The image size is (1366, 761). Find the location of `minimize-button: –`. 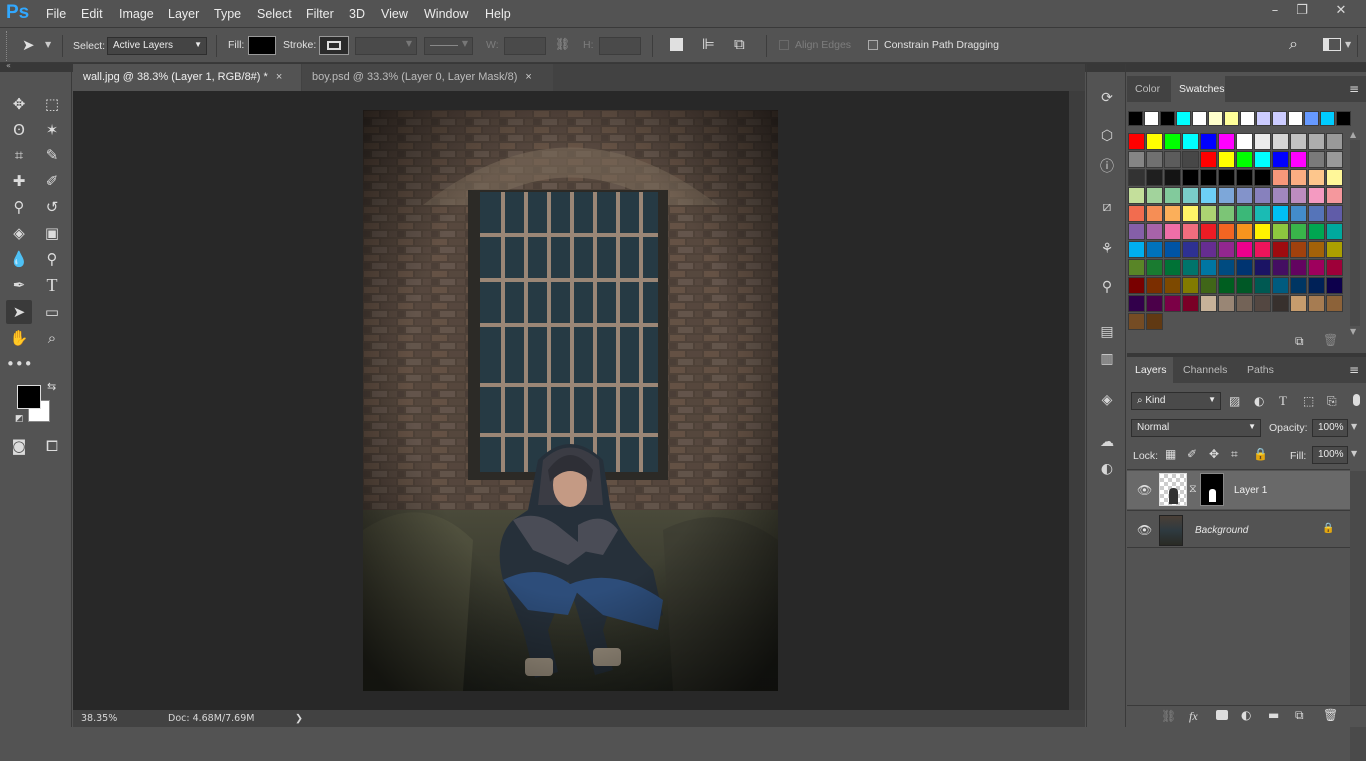

minimize-button: – is located at coordinates (1275, 12).